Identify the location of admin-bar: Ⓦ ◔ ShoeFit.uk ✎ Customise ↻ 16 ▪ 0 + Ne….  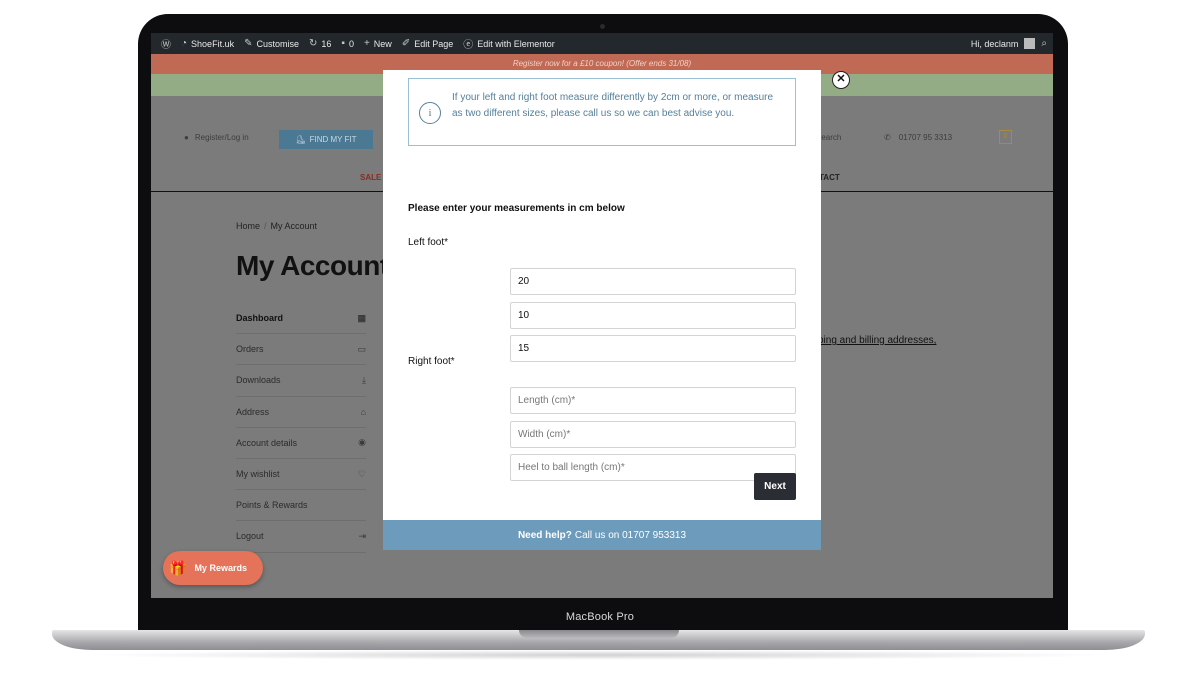
(602, 43).